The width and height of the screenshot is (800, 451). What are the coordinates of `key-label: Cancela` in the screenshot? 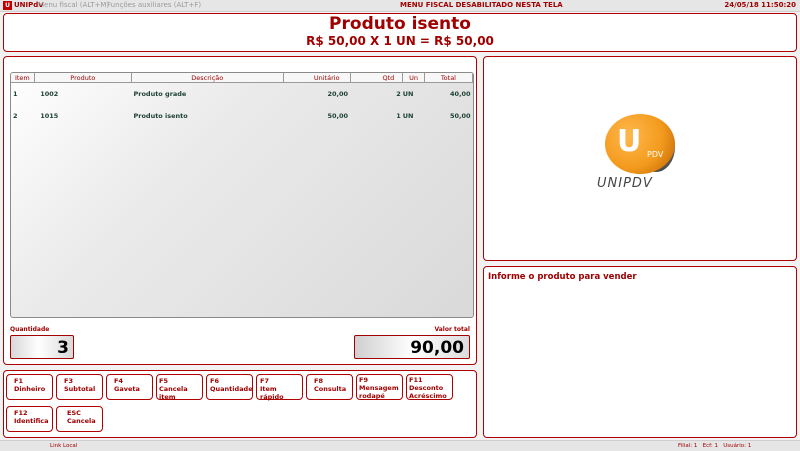 It's located at (81, 421).